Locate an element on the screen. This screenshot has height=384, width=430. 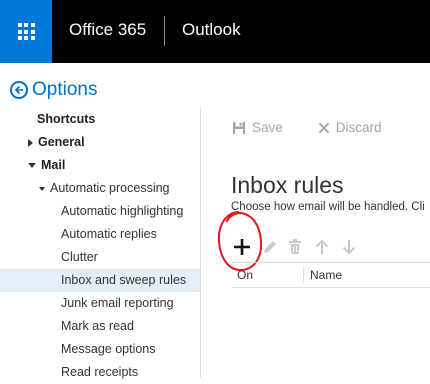
nav-item-label: Clutter is located at coordinates (79, 257).